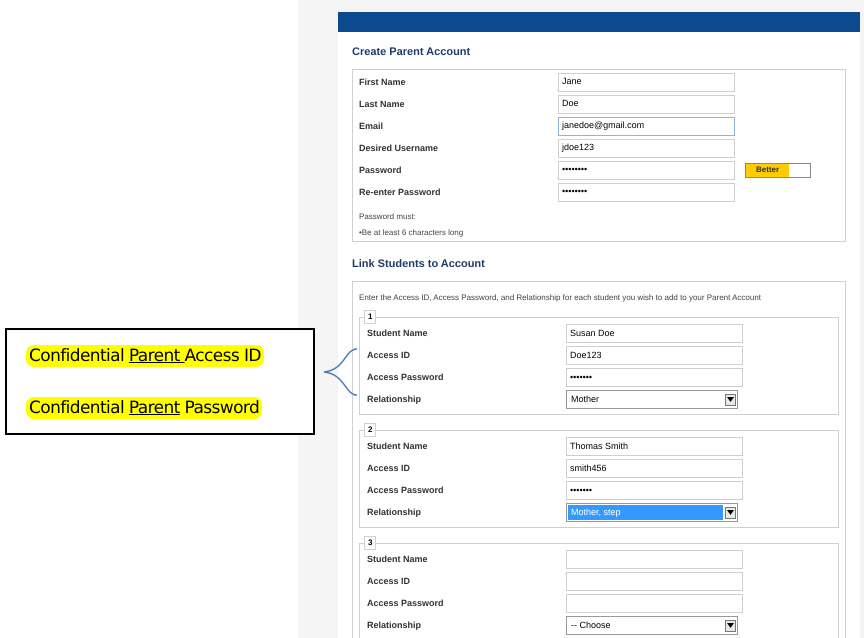  What do you see at coordinates (646, 148) in the screenshot?
I see `input-field: jdoe123` at bounding box center [646, 148].